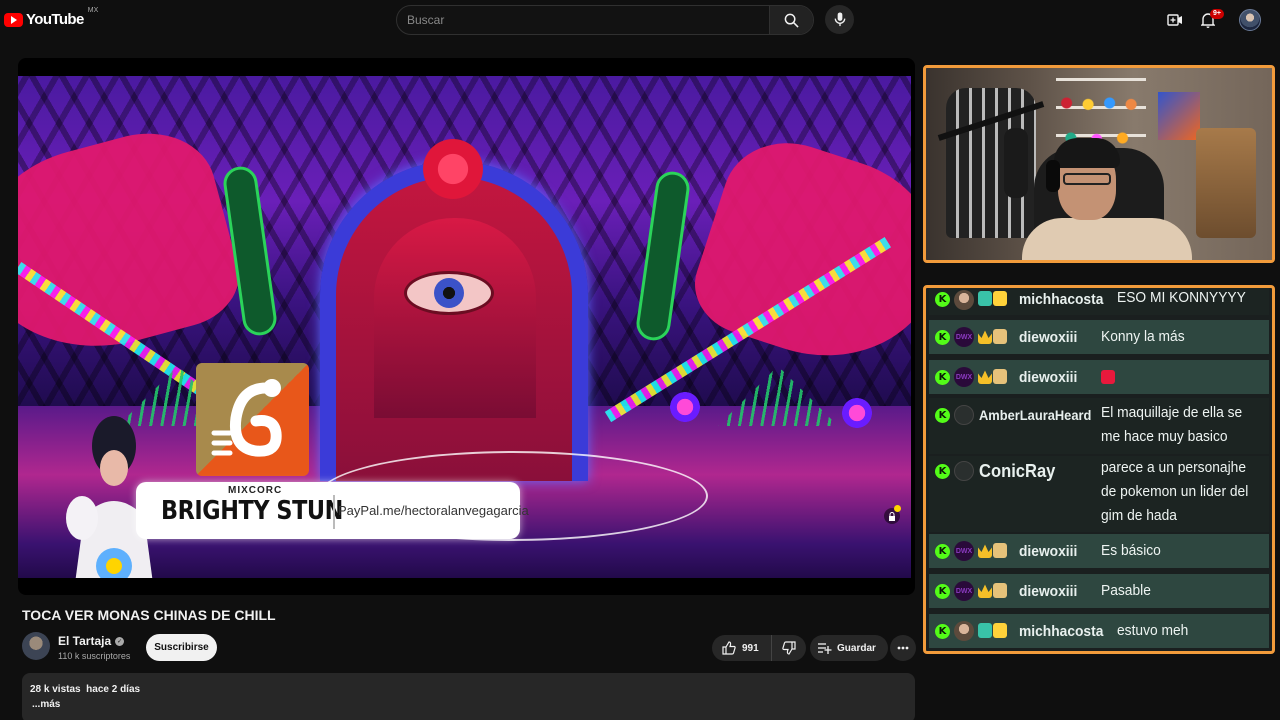 Image resolution: width=1280 pixels, height=720 pixels. What do you see at coordinates (856, 648) in the screenshot?
I see `save-label: Guardar` at bounding box center [856, 648].